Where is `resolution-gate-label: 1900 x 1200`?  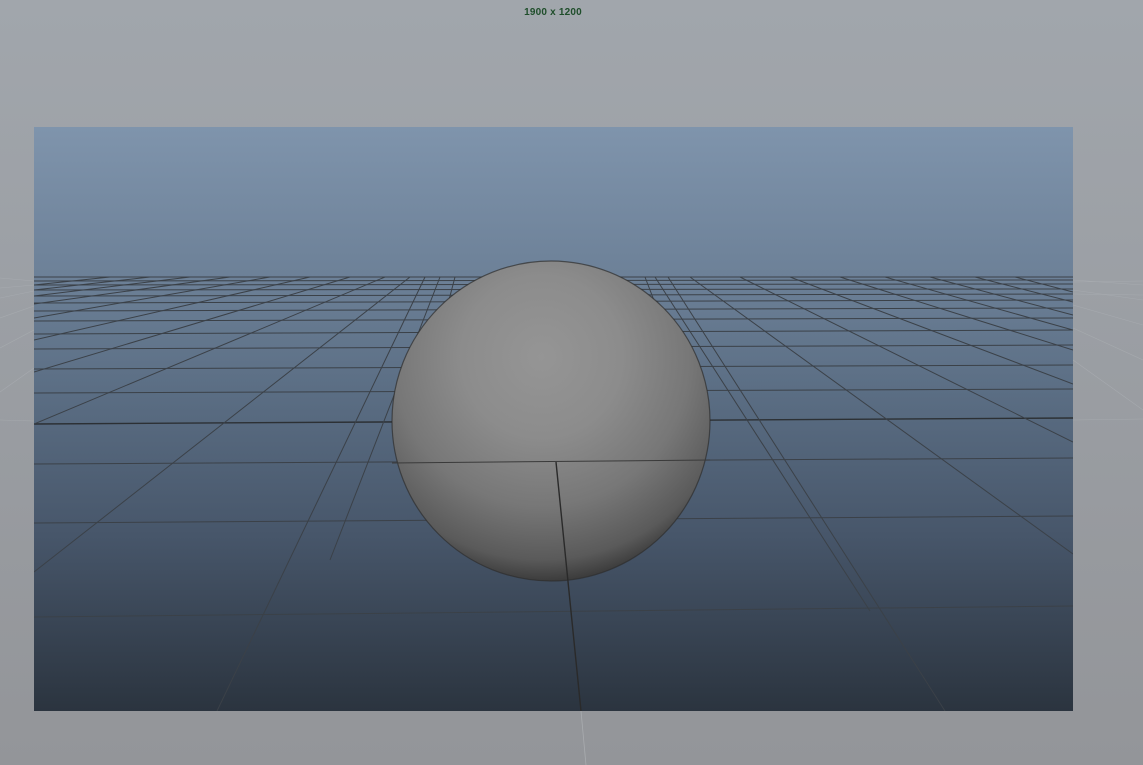
resolution-gate-label: 1900 x 1200 is located at coordinates (553, 12).